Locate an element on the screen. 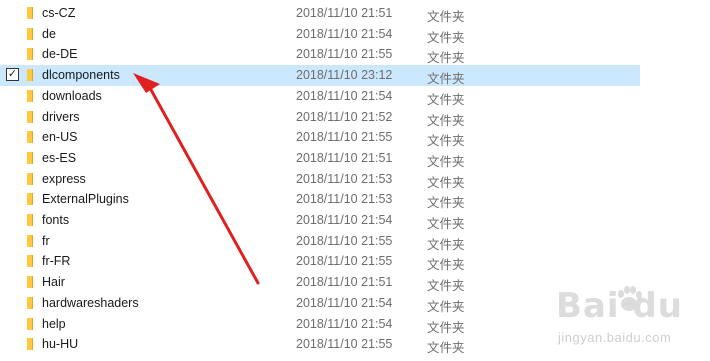 The width and height of the screenshot is (710, 361). file-name: en-US is located at coordinates (60, 137).